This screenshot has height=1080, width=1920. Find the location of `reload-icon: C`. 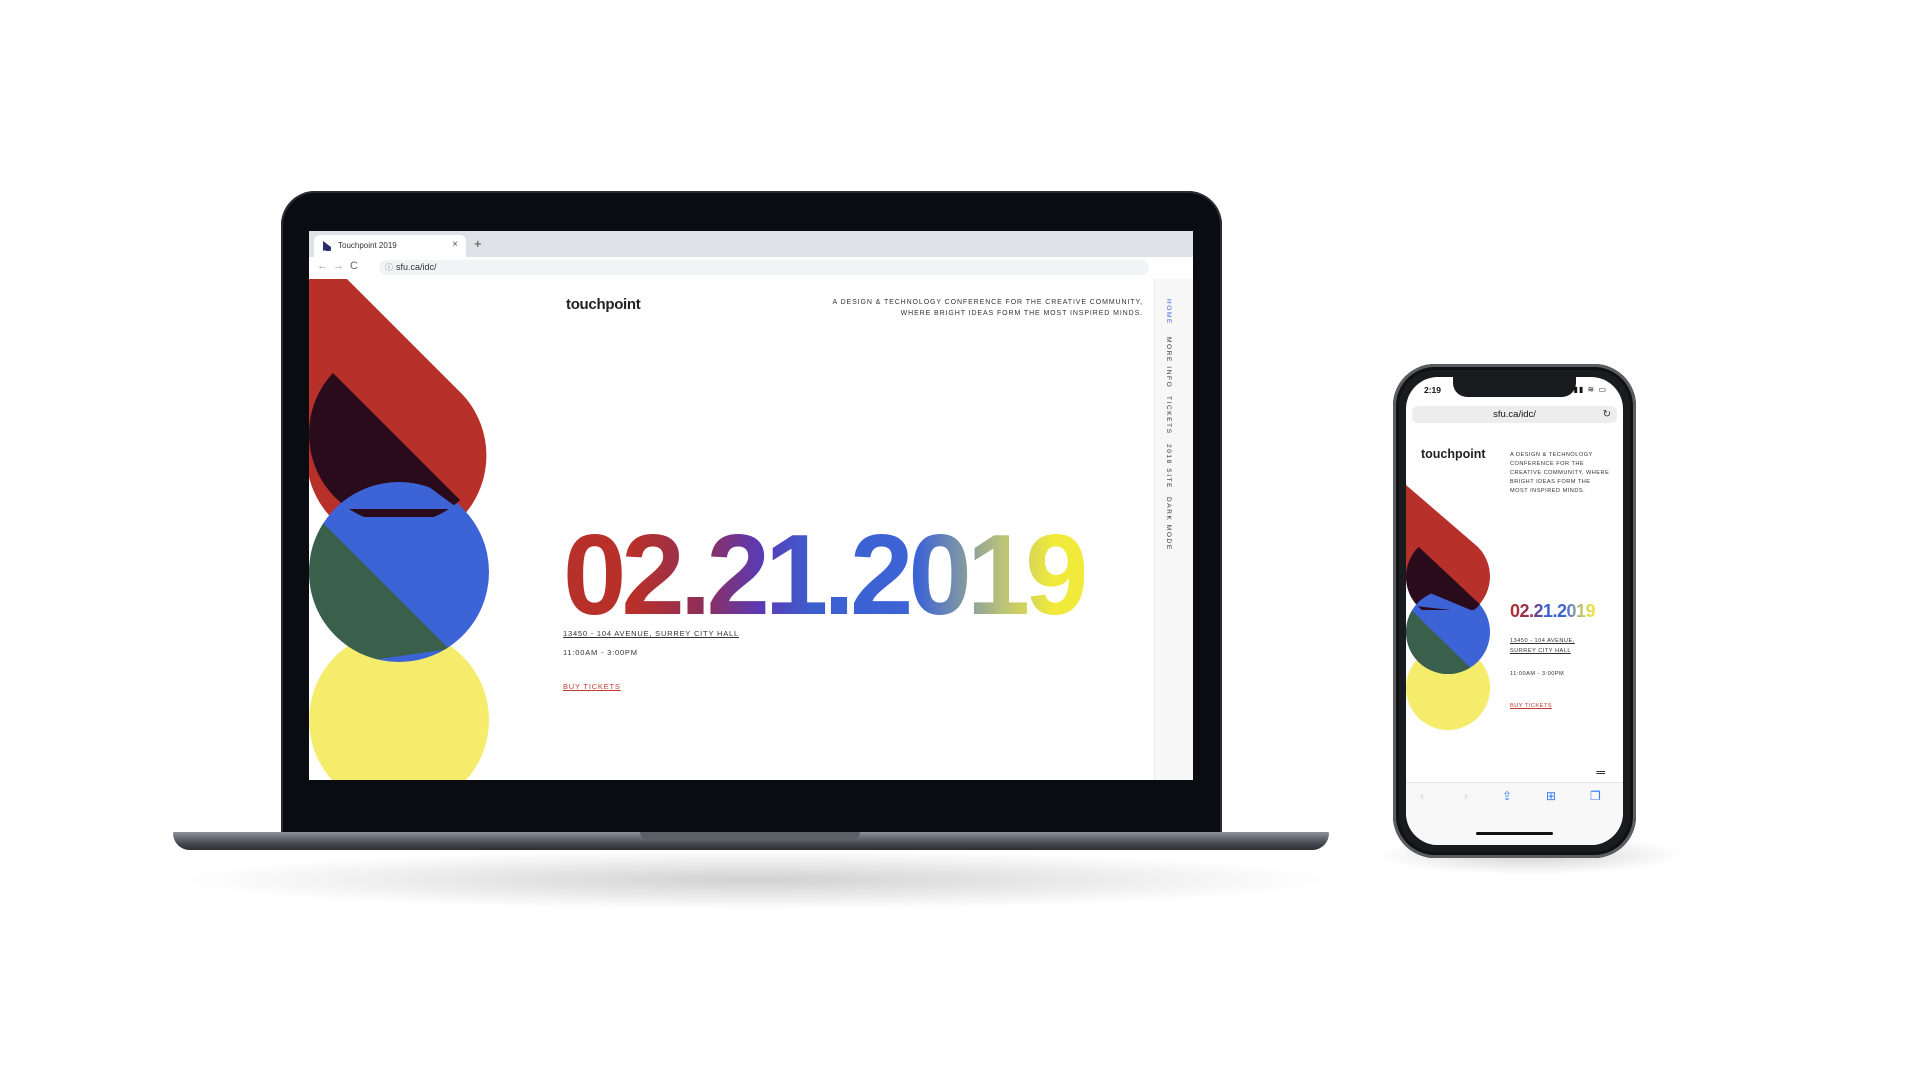

reload-icon: C is located at coordinates (354, 266).